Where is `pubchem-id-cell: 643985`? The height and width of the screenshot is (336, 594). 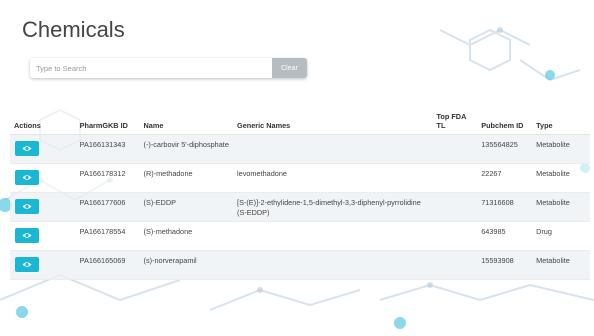 pubchem-id-cell: 643985 is located at coordinates (505, 236).